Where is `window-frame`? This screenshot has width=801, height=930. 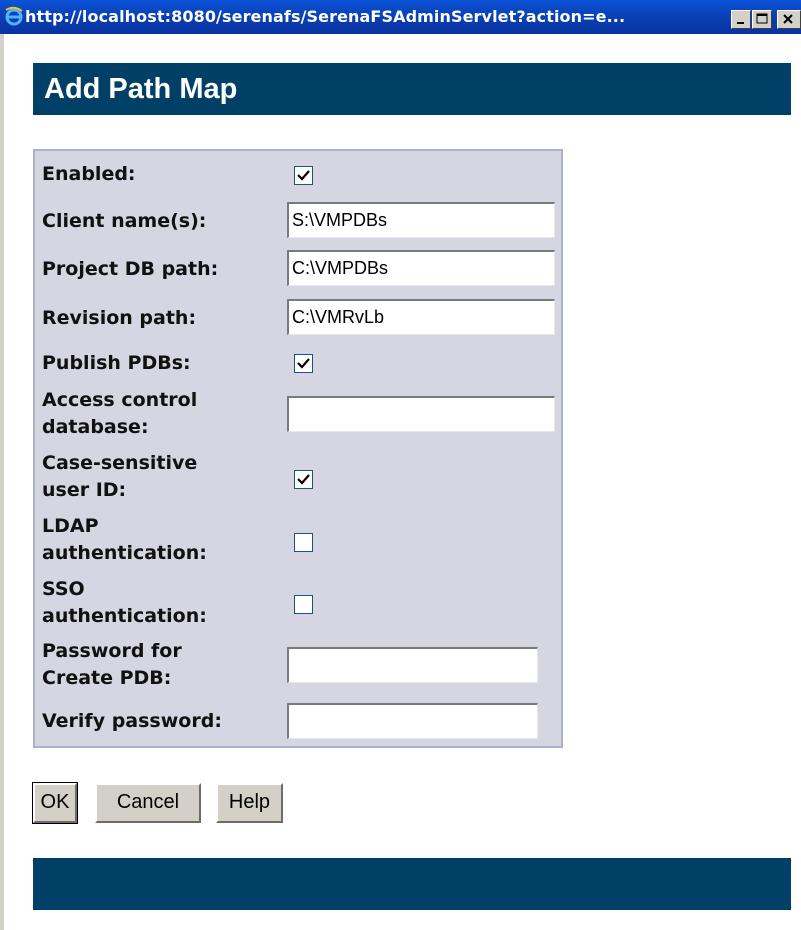 window-frame is located at coordinates (2, 482).